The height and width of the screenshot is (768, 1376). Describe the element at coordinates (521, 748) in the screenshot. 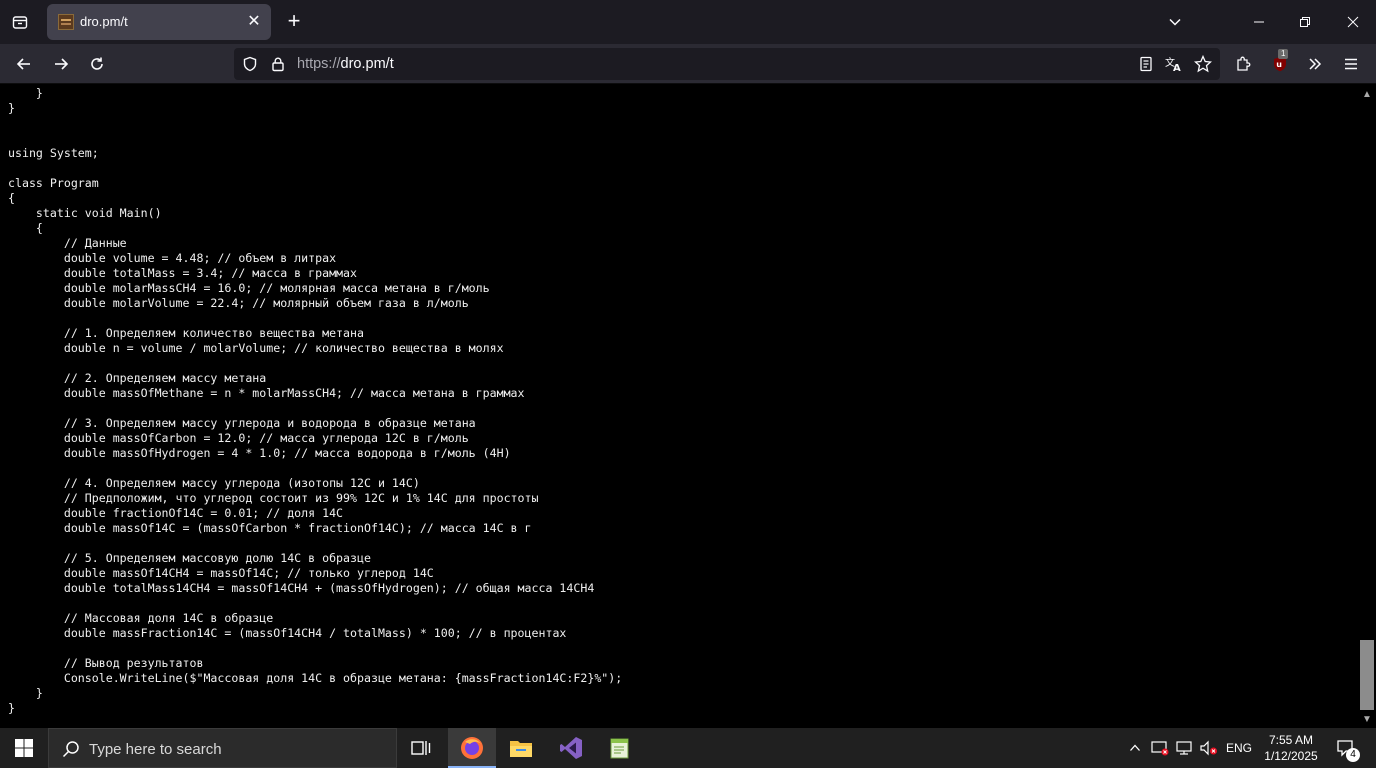

I see `taskbar-file-explorer` at that location.